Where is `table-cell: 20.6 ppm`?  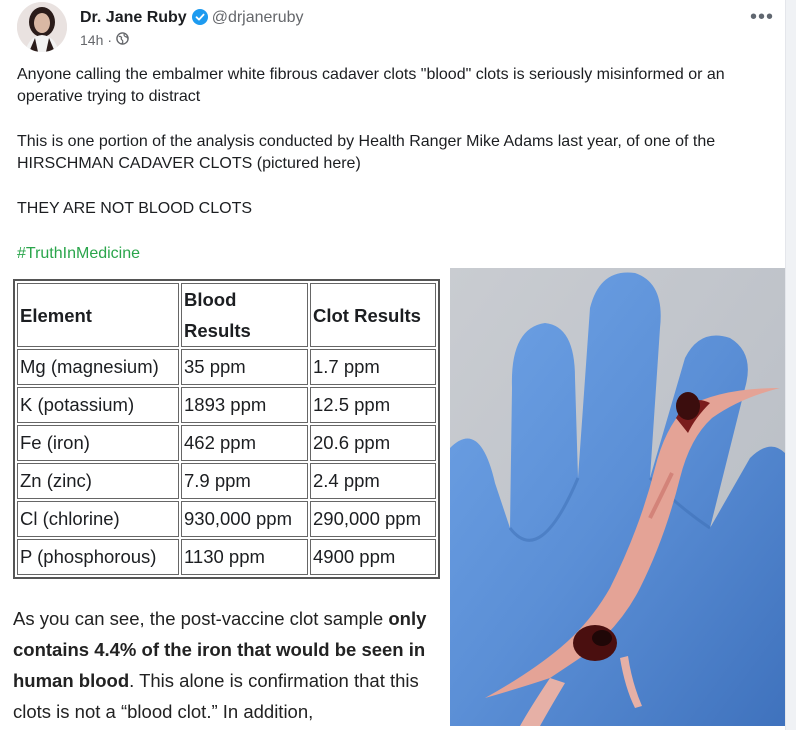 table-cell: 20.6 ppm is located at coordinates (373, 443).